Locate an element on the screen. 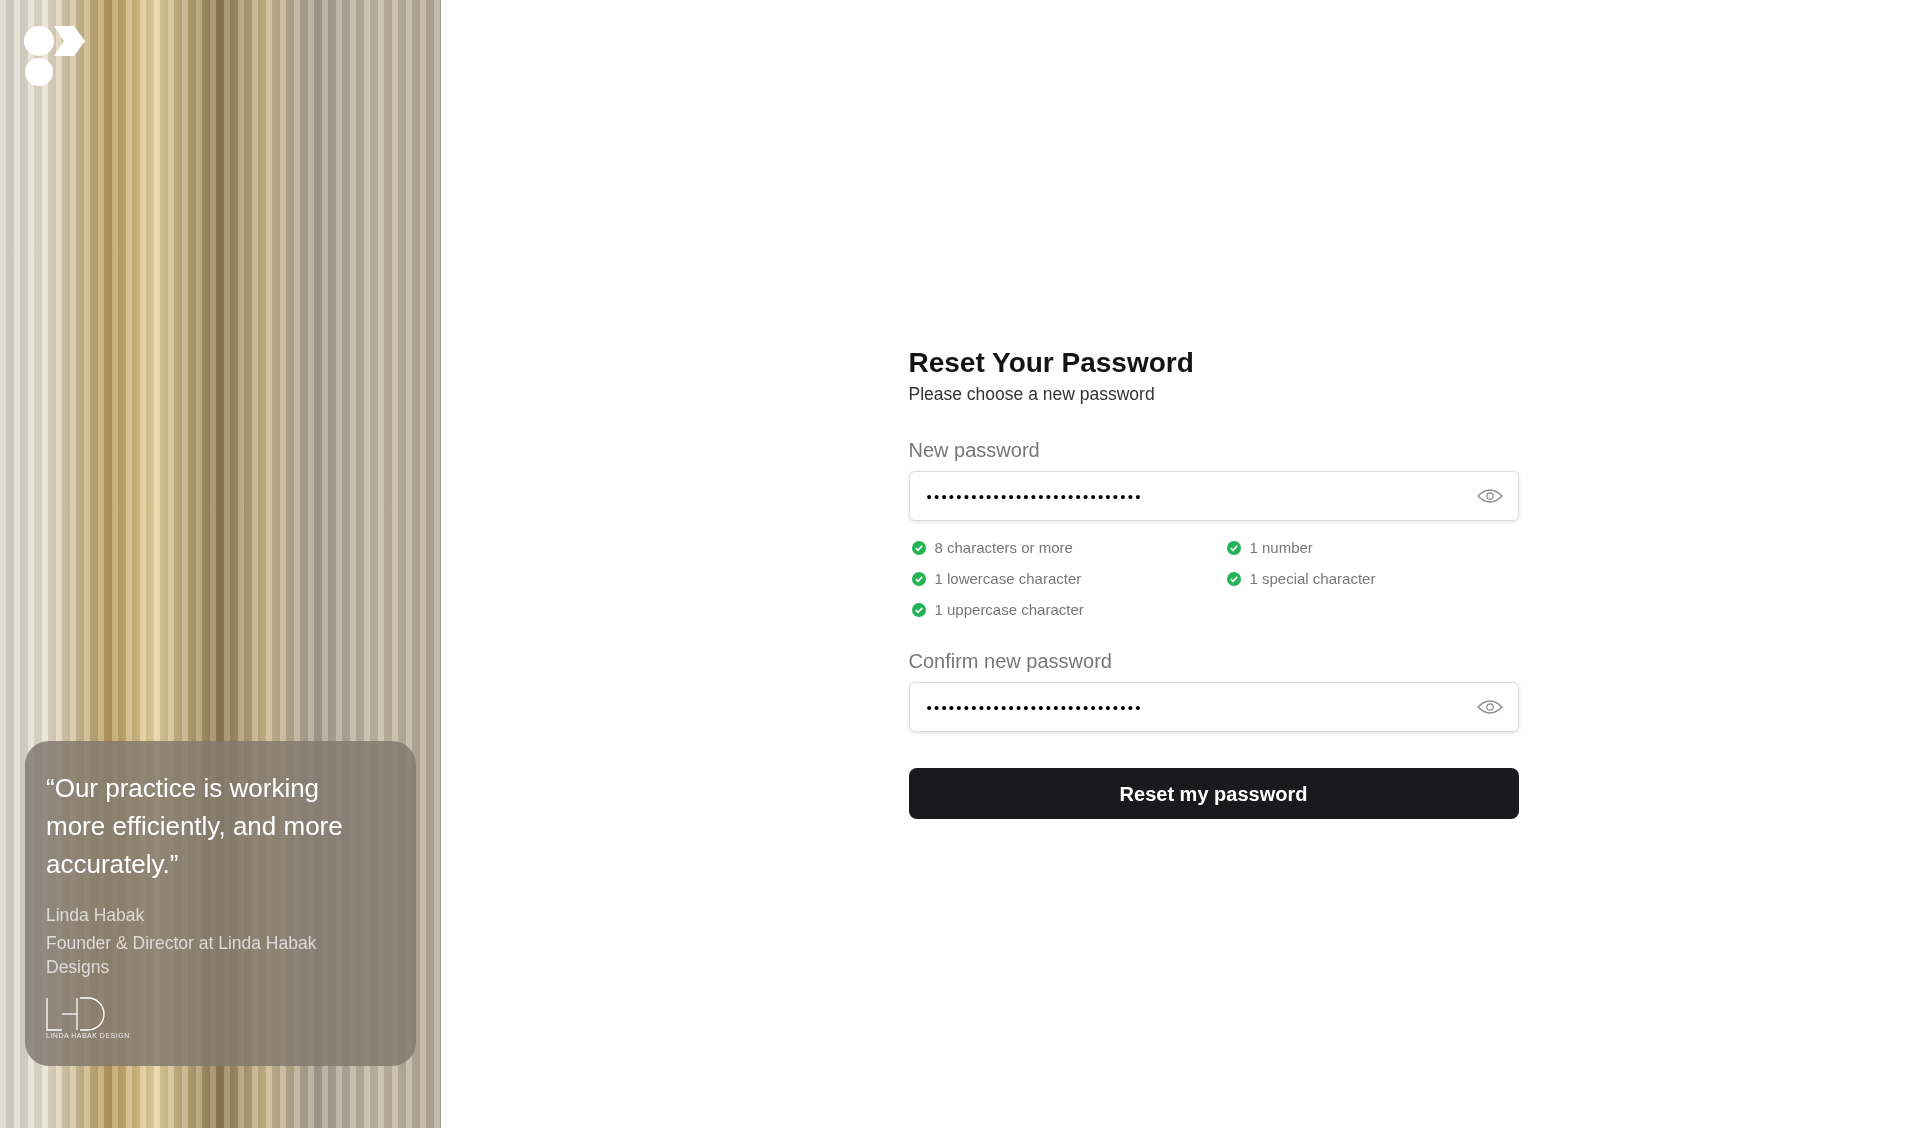 The height and width of the screenshot is (1128, 1920). author-role: Founder & Director at Linda Habak Designs is located at coordinates (182, 955).